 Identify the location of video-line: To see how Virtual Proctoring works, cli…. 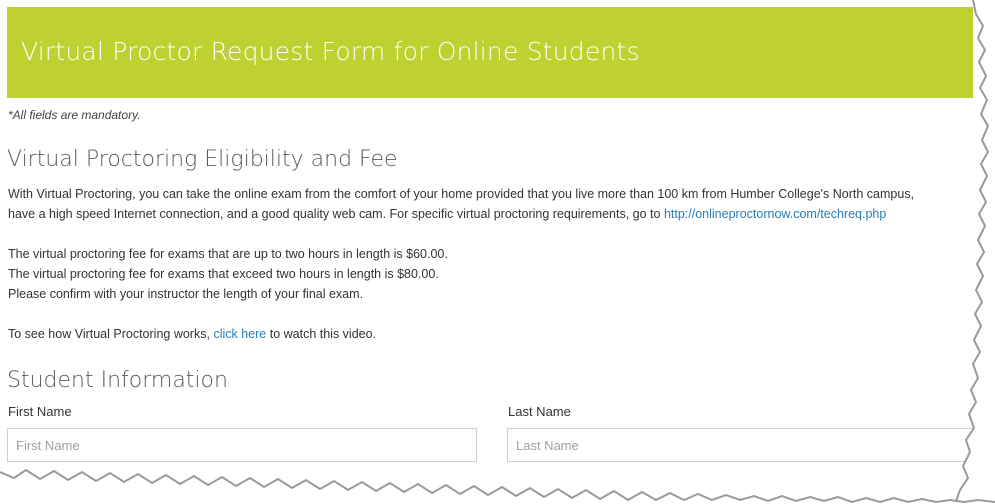
(192, 334).